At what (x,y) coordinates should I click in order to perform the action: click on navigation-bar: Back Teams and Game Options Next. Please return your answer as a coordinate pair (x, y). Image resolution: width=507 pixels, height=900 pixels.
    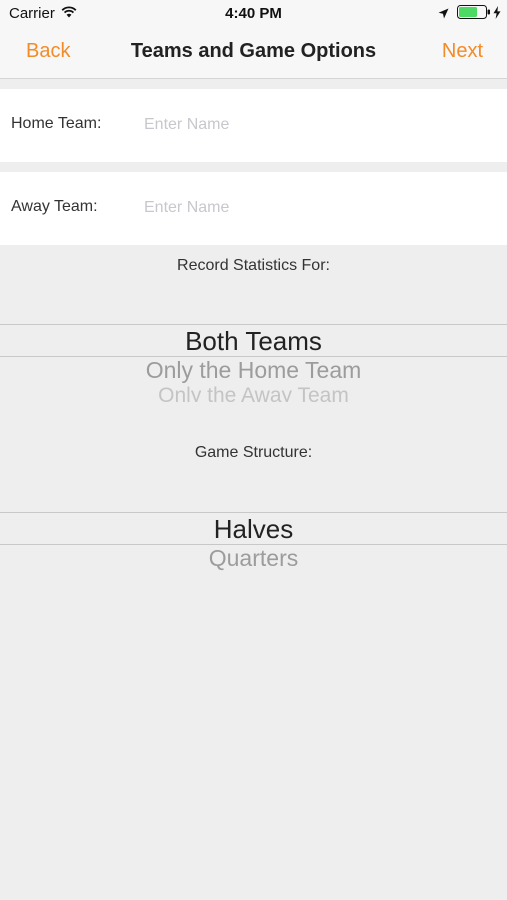
    Looking at the image, I should click on (253, 53).